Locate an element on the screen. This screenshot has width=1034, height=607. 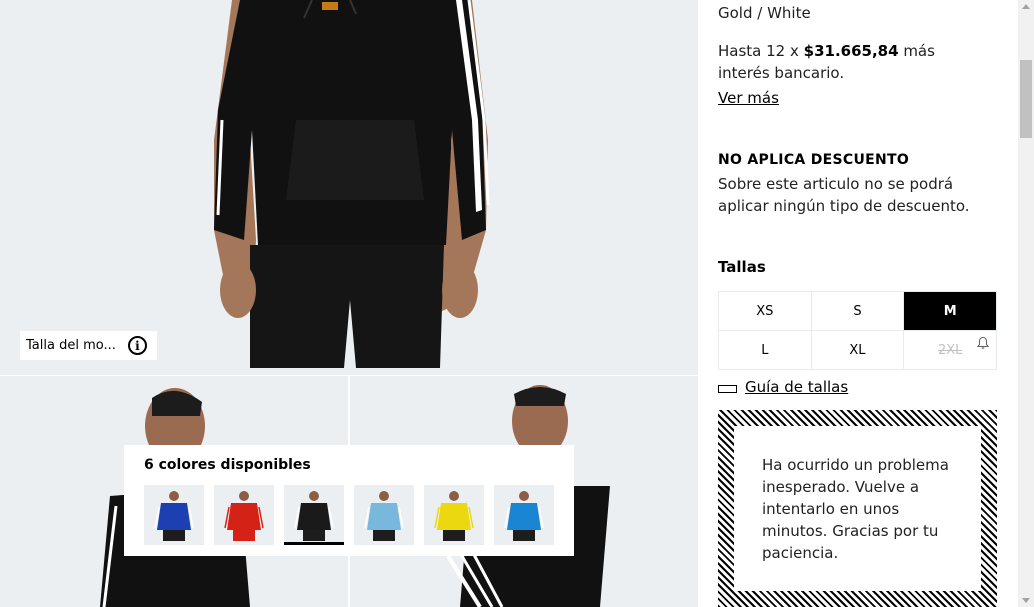
color-swatch-red is located at coordinates (244, 515).